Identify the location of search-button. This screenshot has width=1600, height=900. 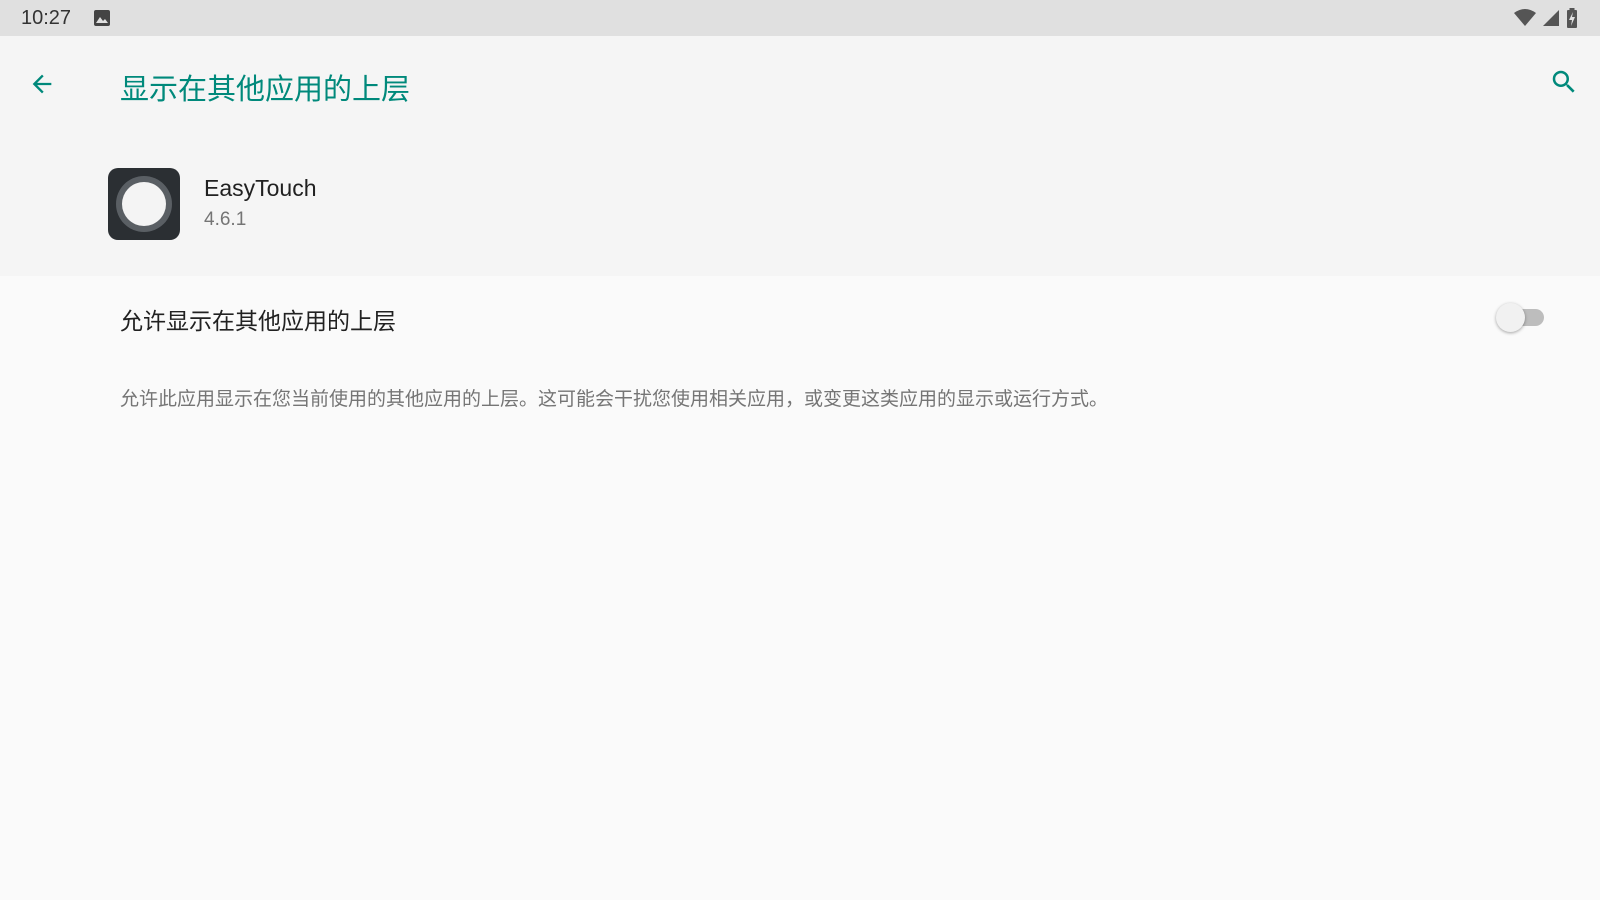
(1564, 84).